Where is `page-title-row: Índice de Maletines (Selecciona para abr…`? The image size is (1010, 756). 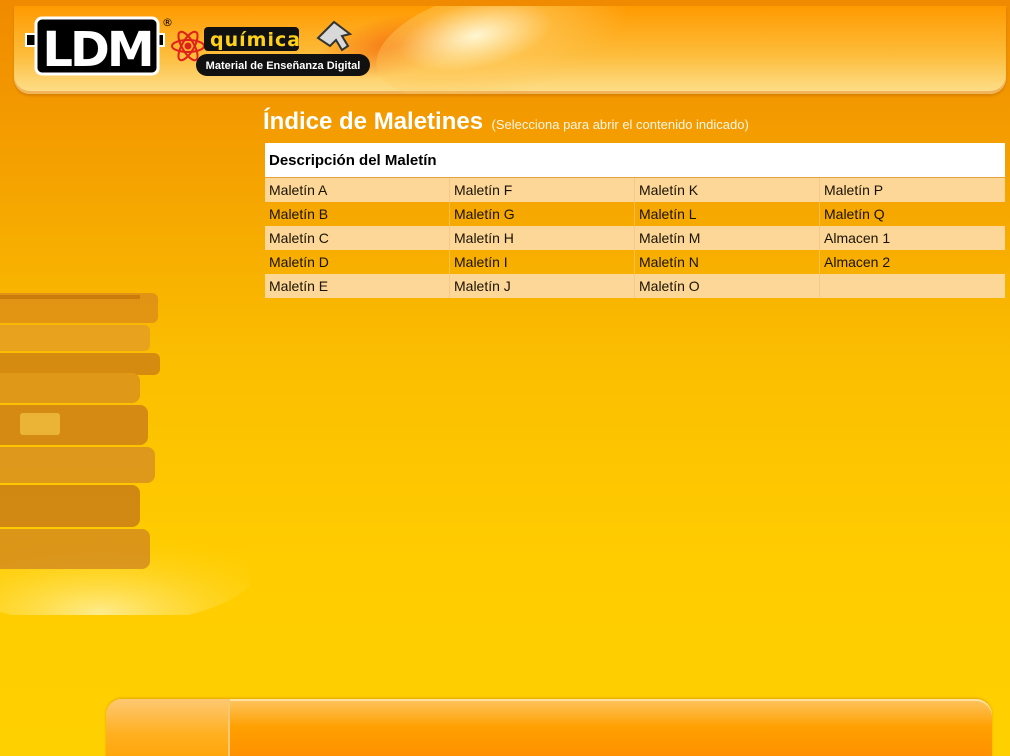 page-title-row: Índice de Maletines (Selecciona para abr… is located at coordinates (506, 122).